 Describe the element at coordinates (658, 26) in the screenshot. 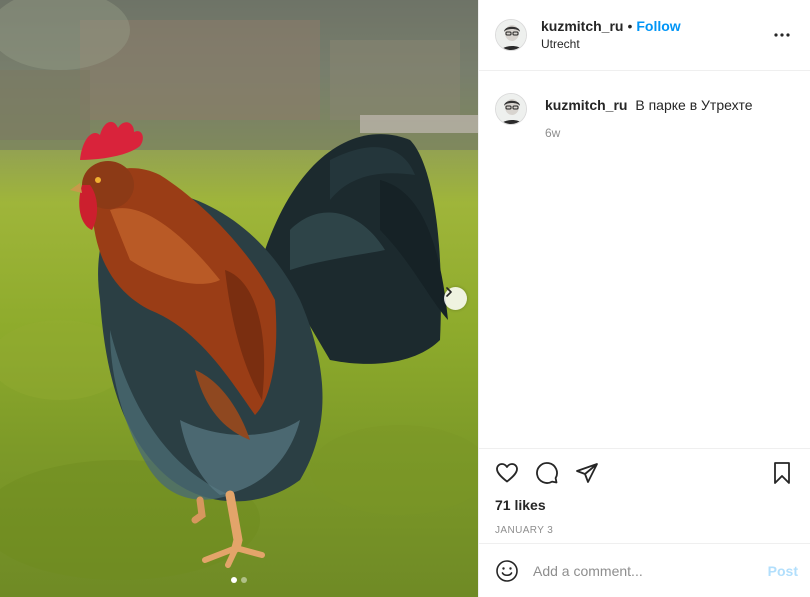

I see `follow-button: Follow` at that location.